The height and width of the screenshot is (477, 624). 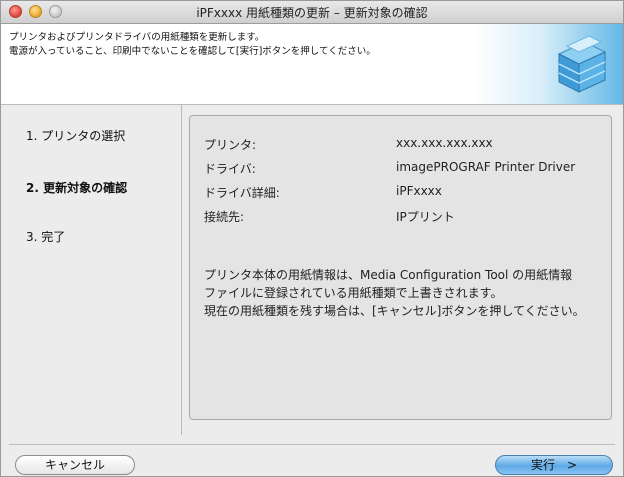 What do you see at coordinates (192, 51) in the screenshot?
I see `instruction-line-2: 電源が入っていること、印刷中でないことを確認して[実行]ボタンを押してください。` at bounding box center [192, 51].